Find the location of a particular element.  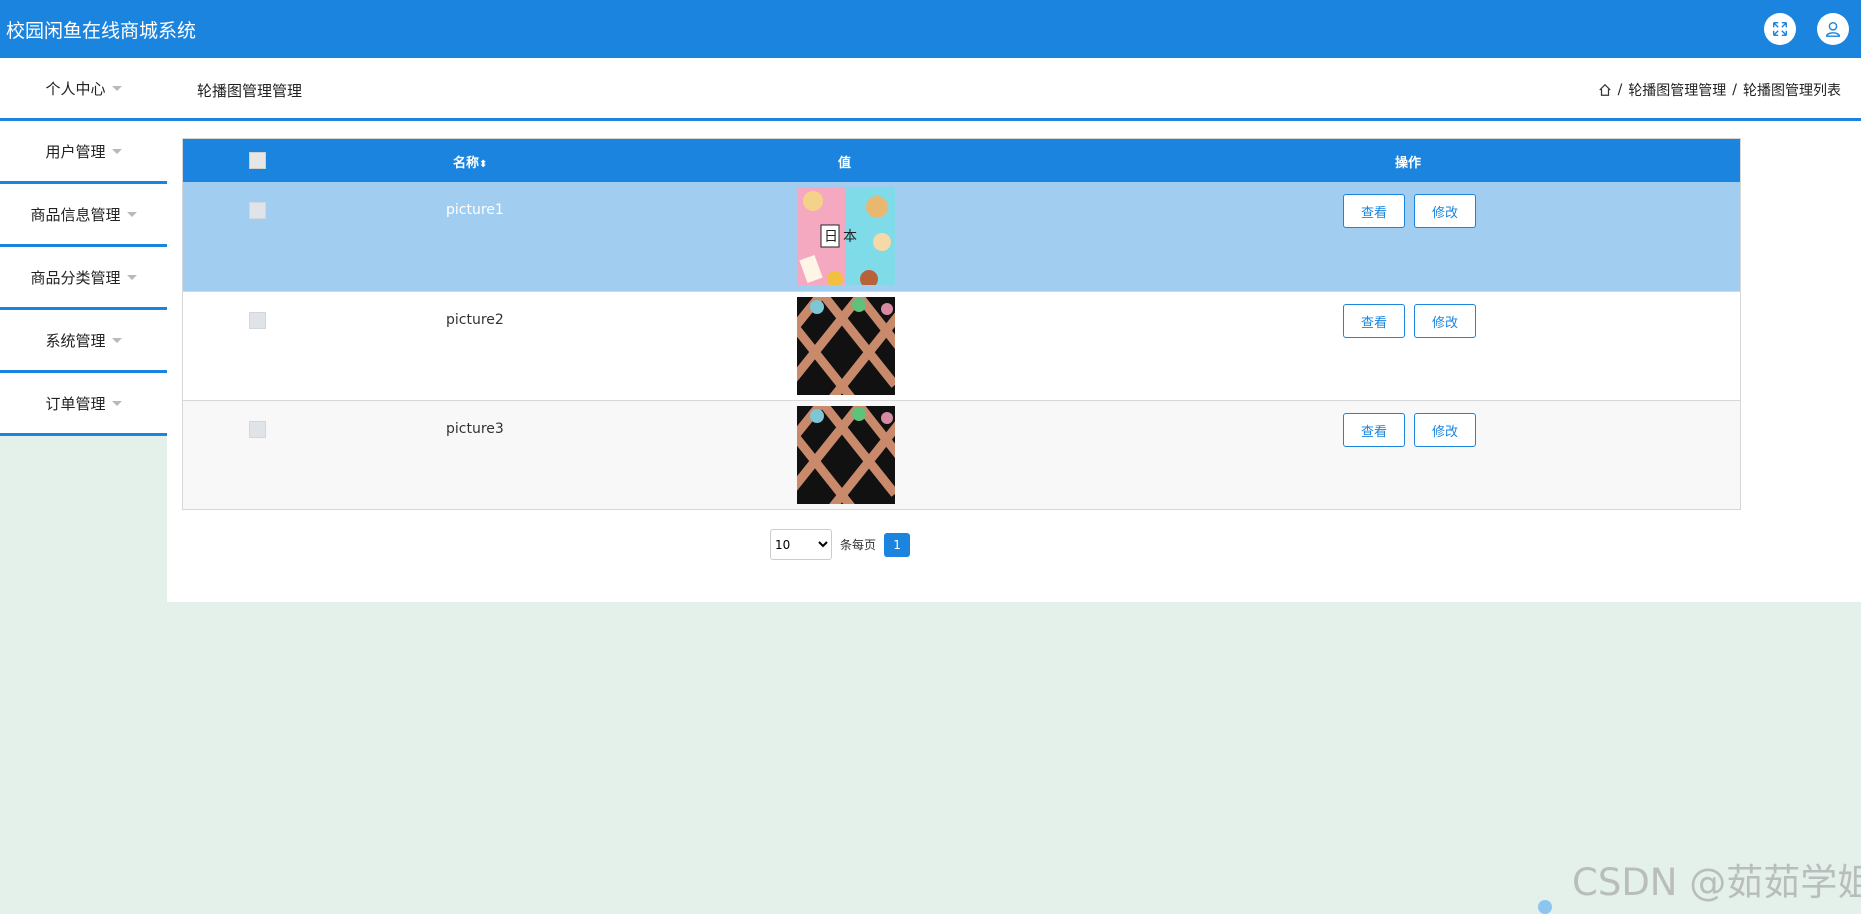

user-icon is located at coordinates (1833, 29).